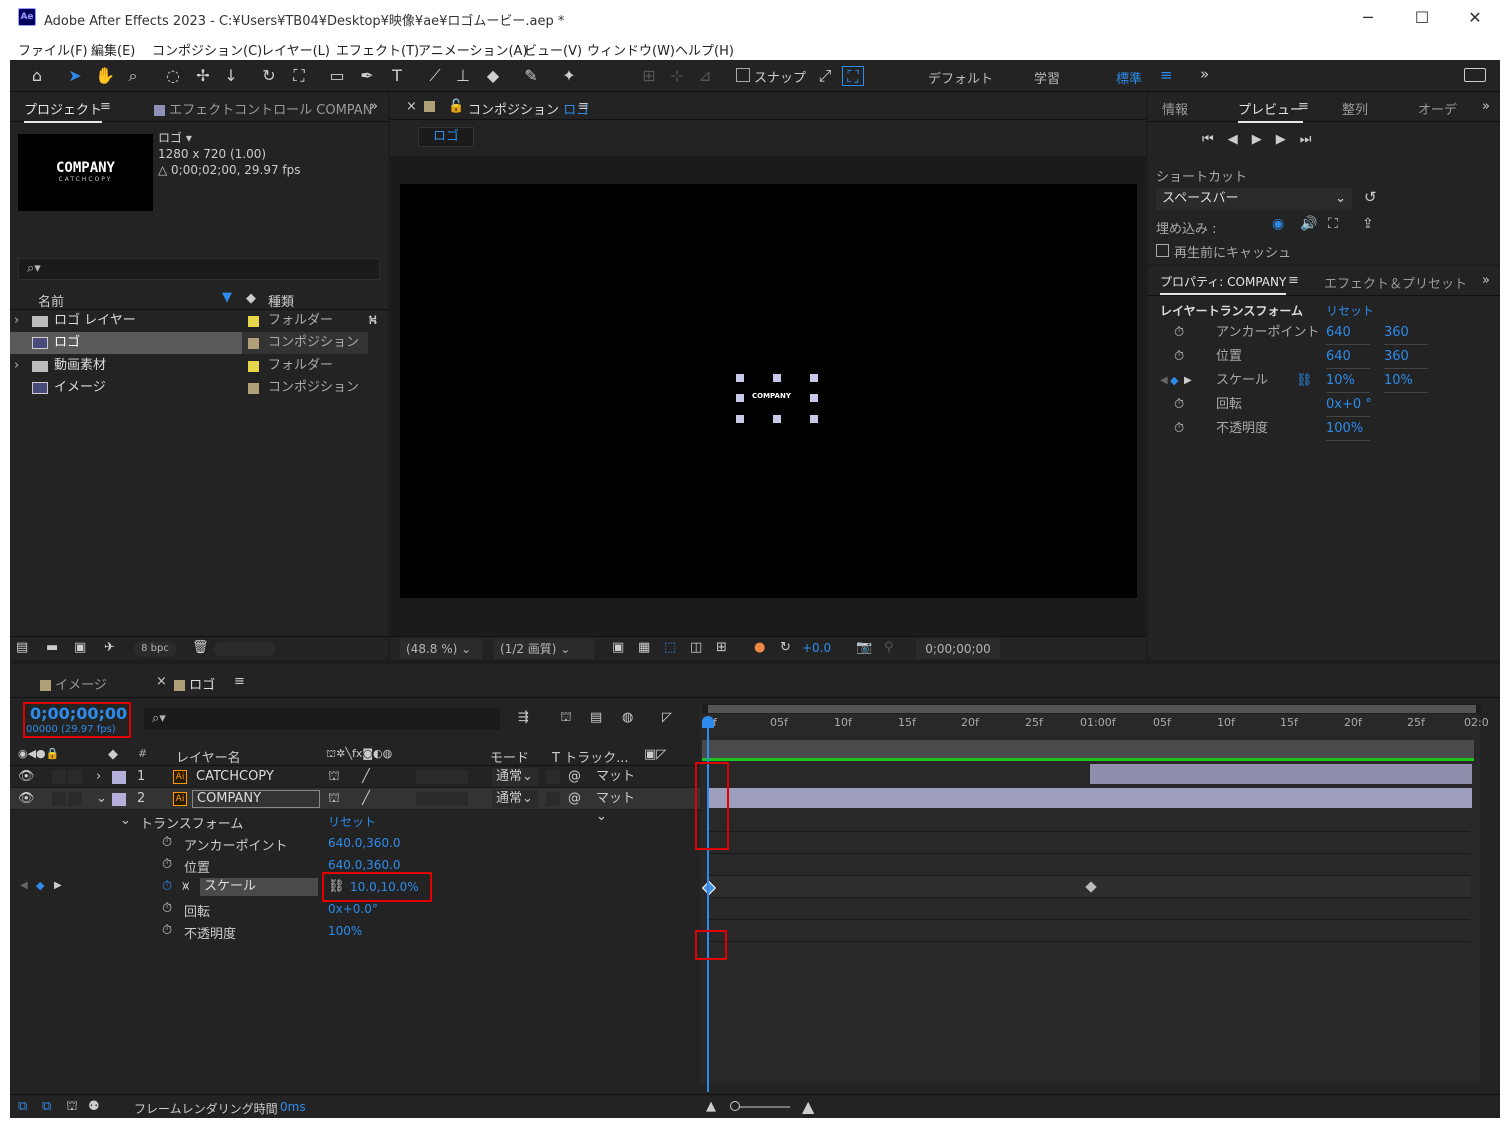  Describe the element at coordinates (627, 717) in the screenshot. I see `frame-blending-icon: ◍` at that location.